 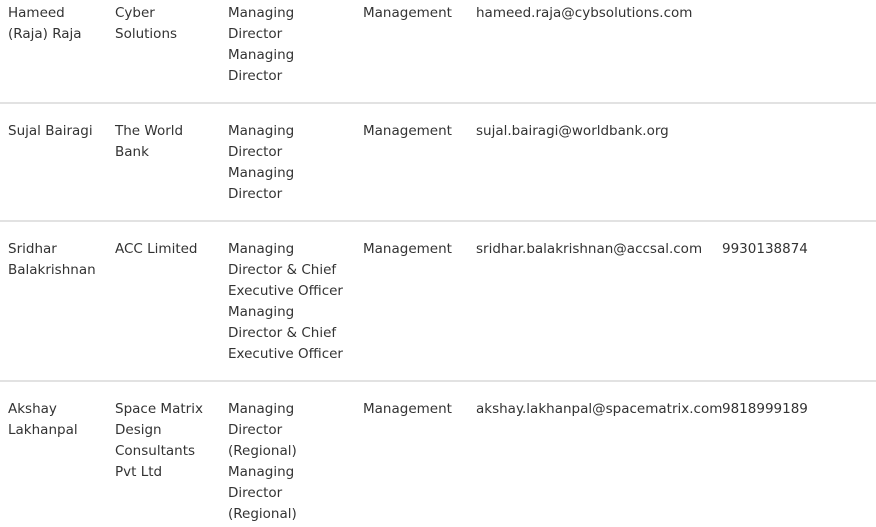 What do you see at coordinates (149, 131) in the screenshot?
I see `company-line: The World` at bounding box center [149, 131].